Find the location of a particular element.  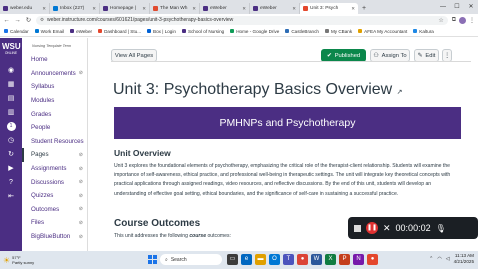

task-view-icon: ▭ is located at coordinates (232, 259).